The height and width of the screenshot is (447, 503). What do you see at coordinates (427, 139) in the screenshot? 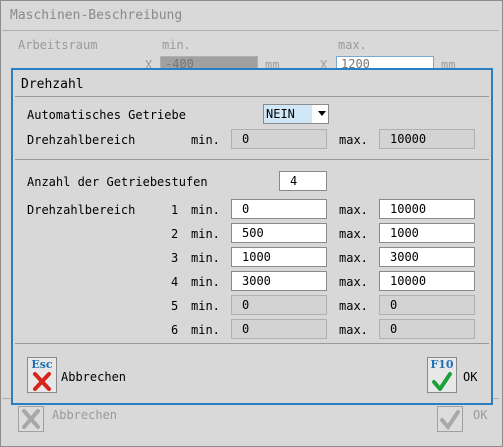
I see `overall-max-field: 10000` at bounding box center [427, 139].